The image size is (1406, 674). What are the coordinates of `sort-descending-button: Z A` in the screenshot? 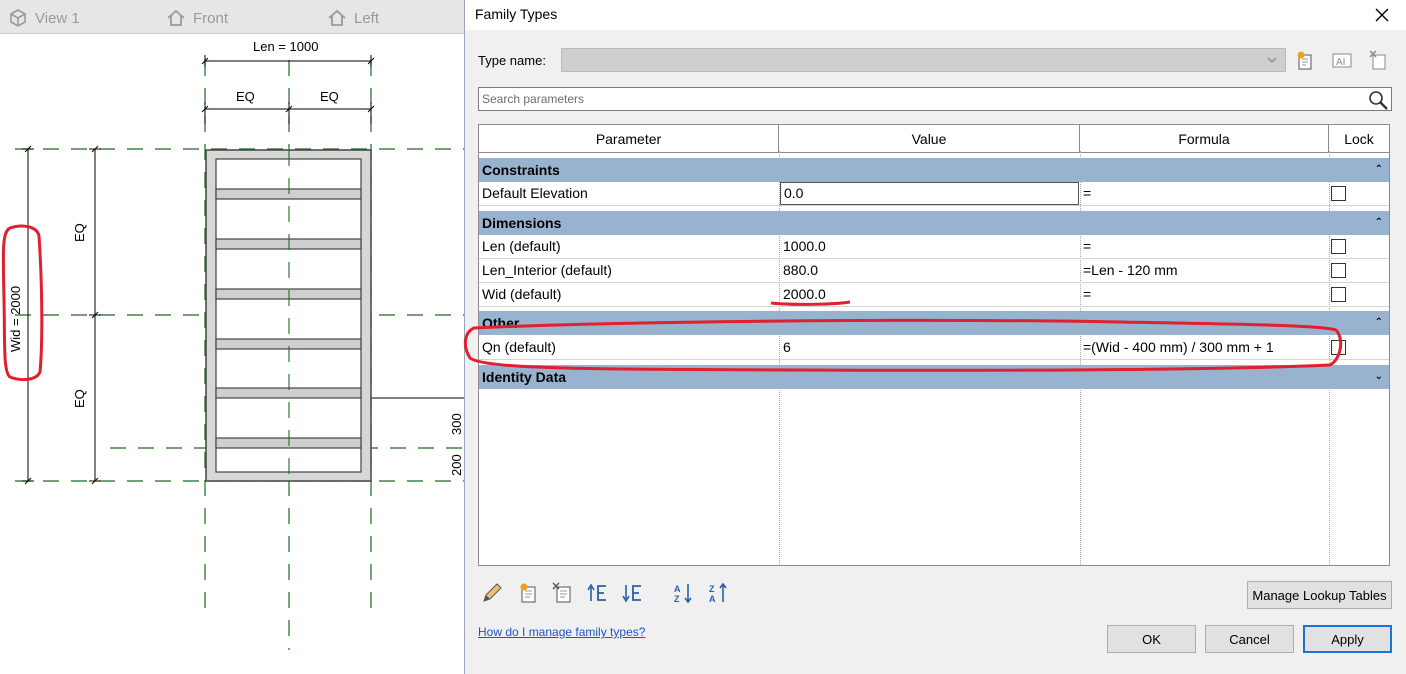 It's located at (719, 593).